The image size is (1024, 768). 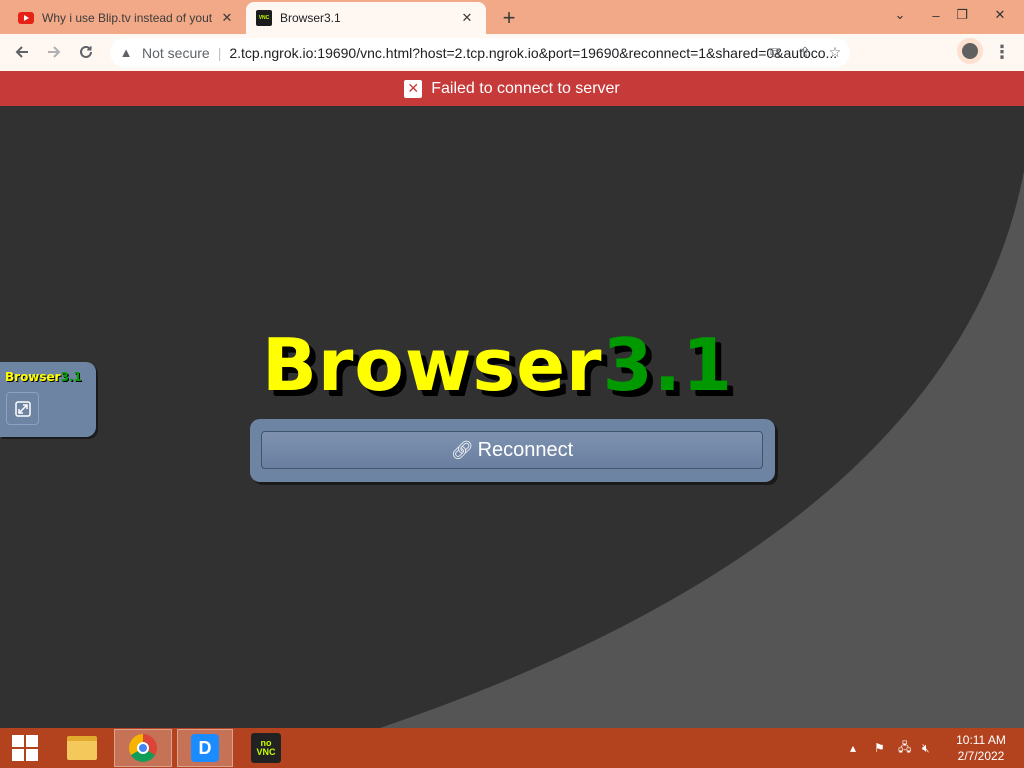 I want to click on omnibox-actions: ⧉ ⇪ ☆, so click(x=805, y=52).